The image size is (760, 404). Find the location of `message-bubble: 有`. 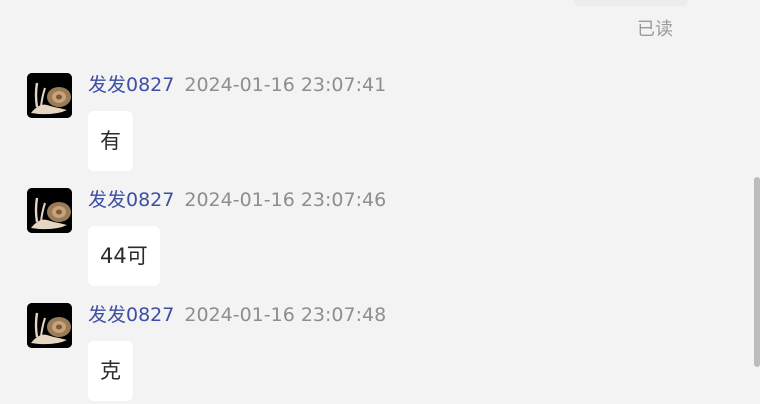

message-bubble: 有 is located at coordinates (110, 141).